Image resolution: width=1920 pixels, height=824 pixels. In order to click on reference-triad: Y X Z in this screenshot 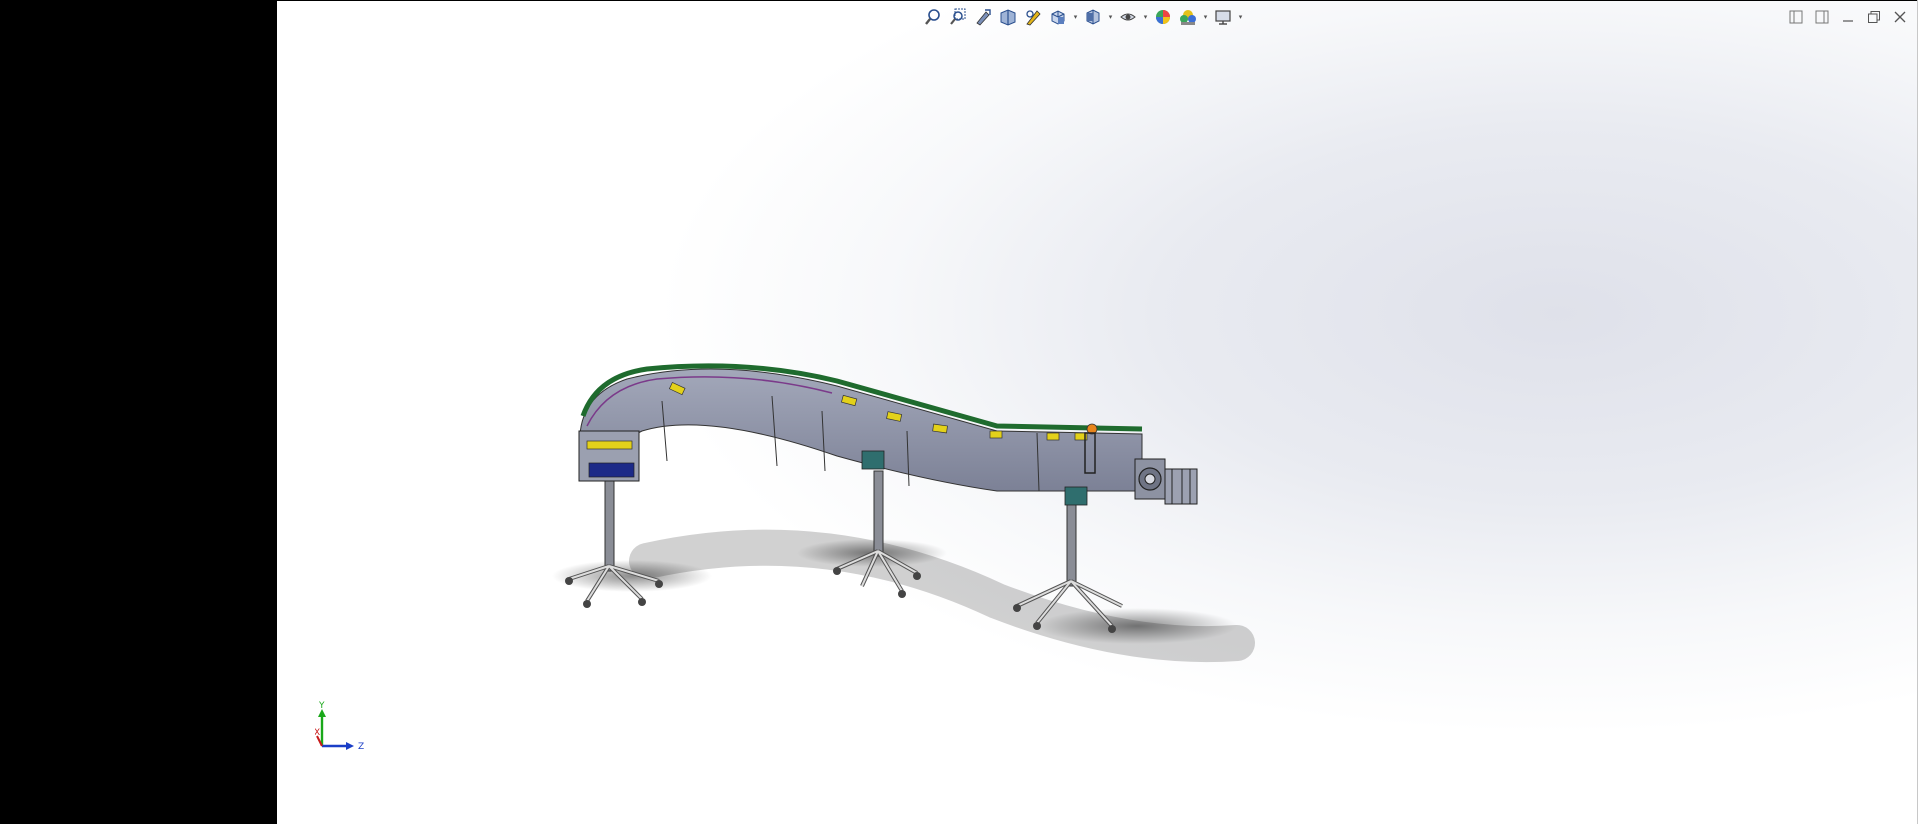, I will do `click(349, 733)`.